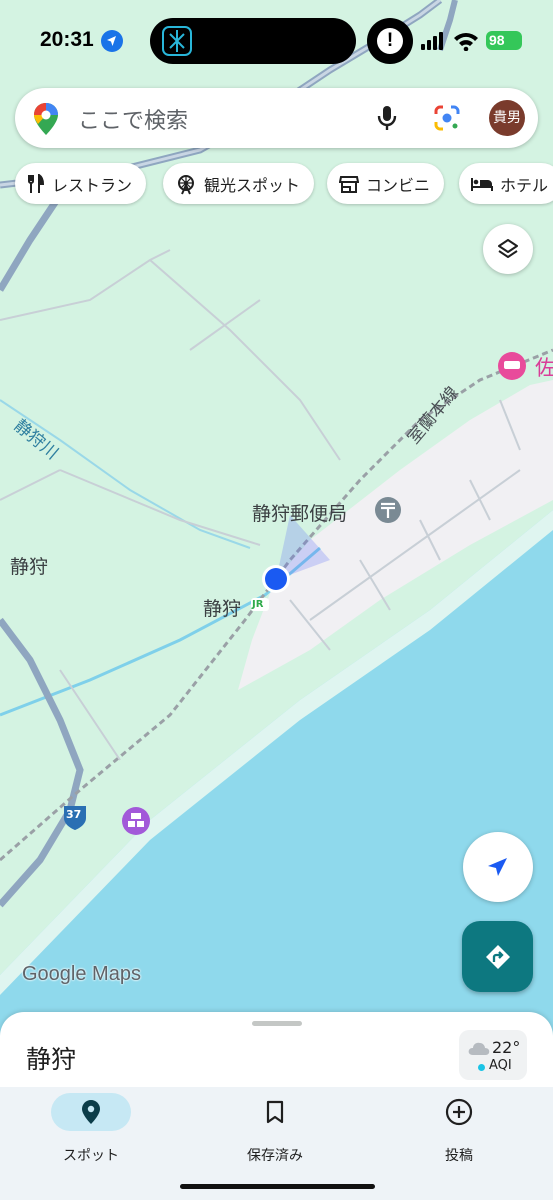 This screenshot has height=1200, width=553. Describe the element at coordinates (277, 1023) in the screenshot. I see `sheet-drag-handle` at that location.